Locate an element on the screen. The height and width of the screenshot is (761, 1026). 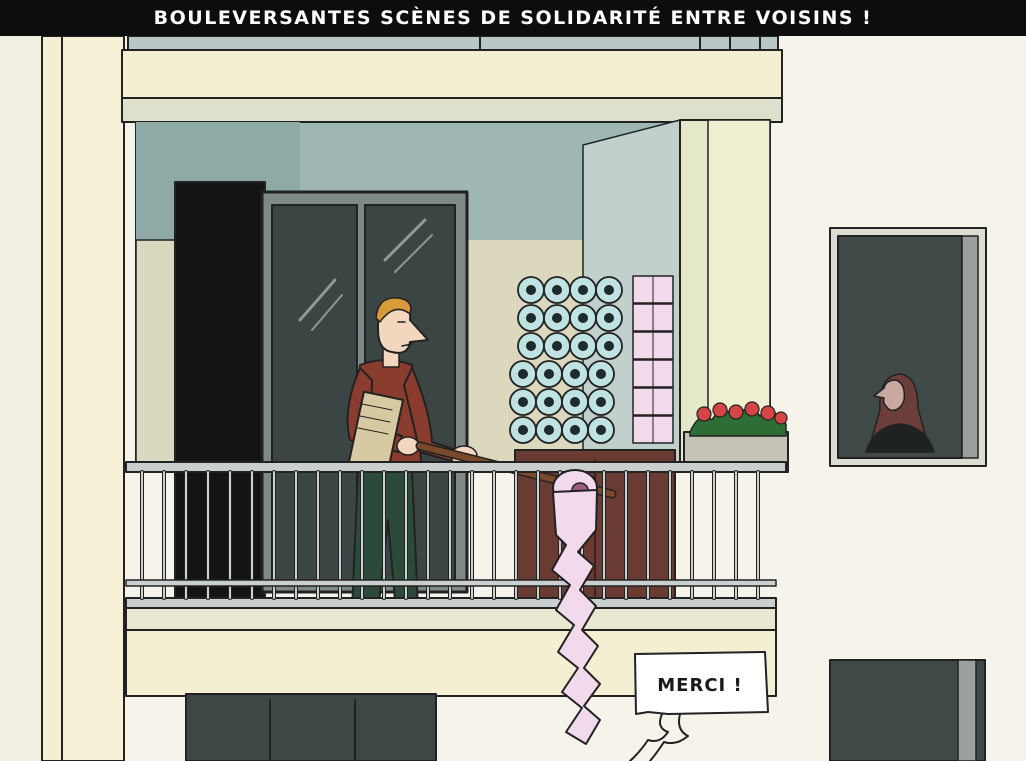
neighbor-window is located at coordinates (908, 347).